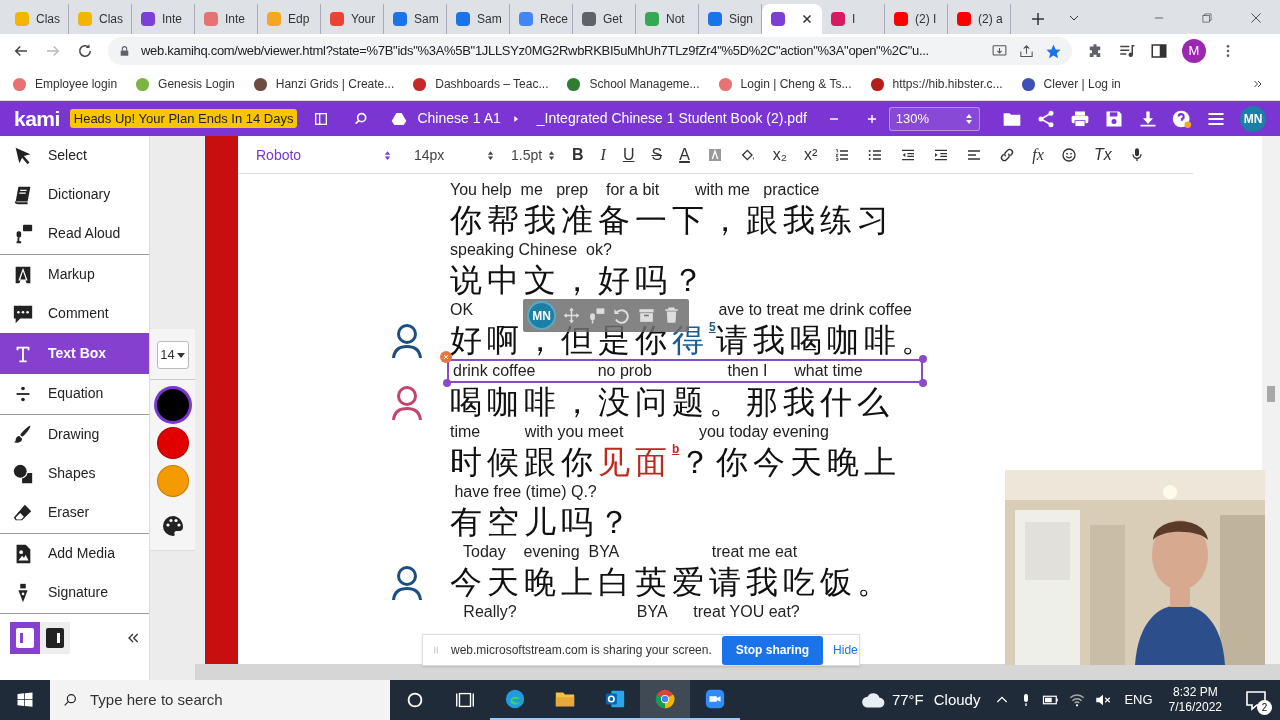 This screenshot has width=1280, height=720. I want to click on paint-bucket-icon, so click(747, 155).